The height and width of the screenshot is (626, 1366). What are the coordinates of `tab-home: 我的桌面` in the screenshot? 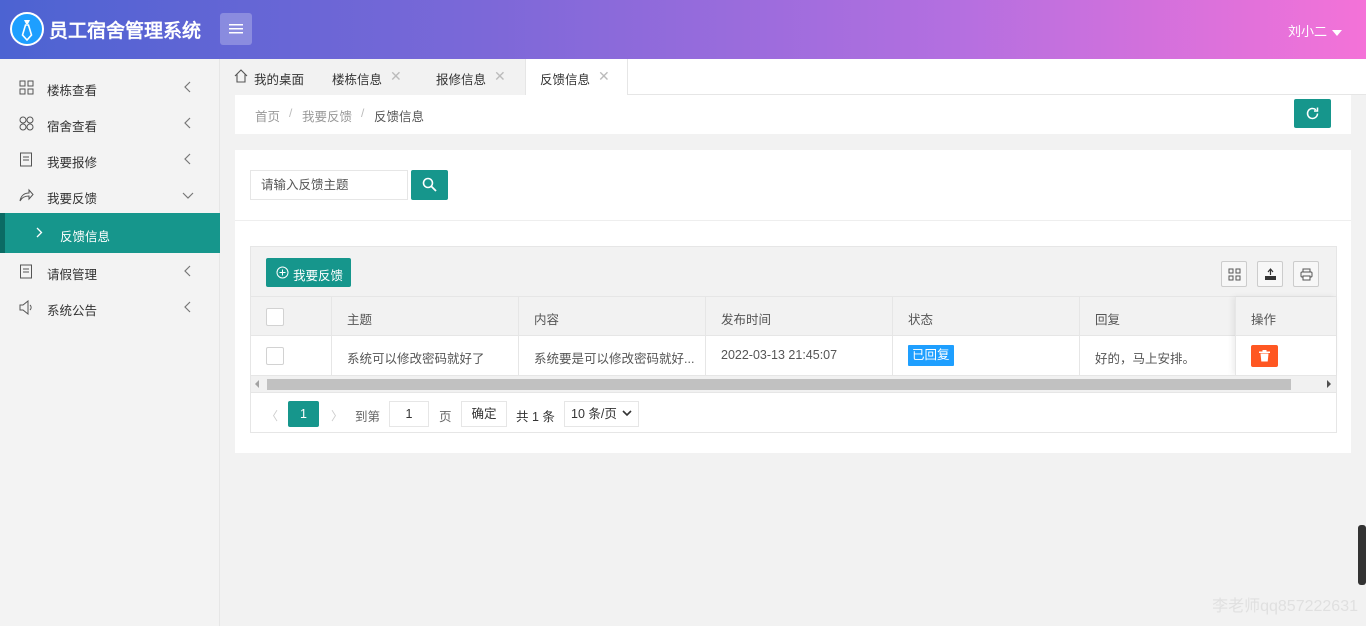 It's located at (270, 77).